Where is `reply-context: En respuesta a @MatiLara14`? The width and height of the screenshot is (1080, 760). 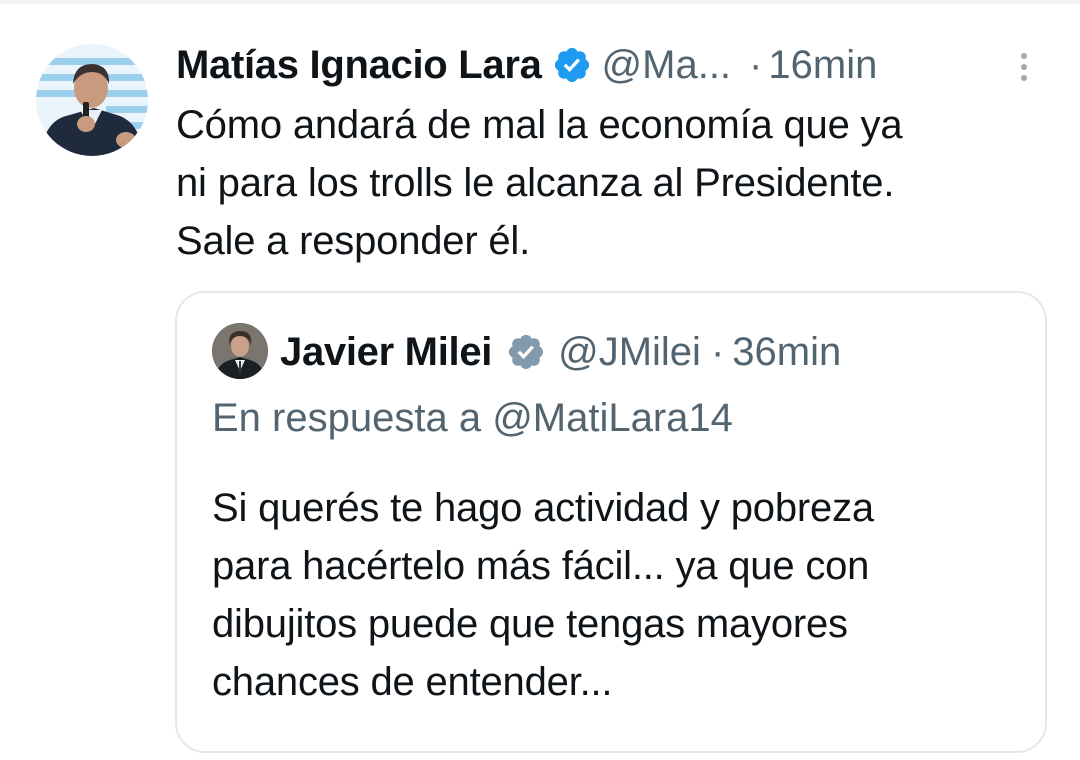 reply-context: En respuesta a @MatiLara14 is located at coordinates (472, 418).